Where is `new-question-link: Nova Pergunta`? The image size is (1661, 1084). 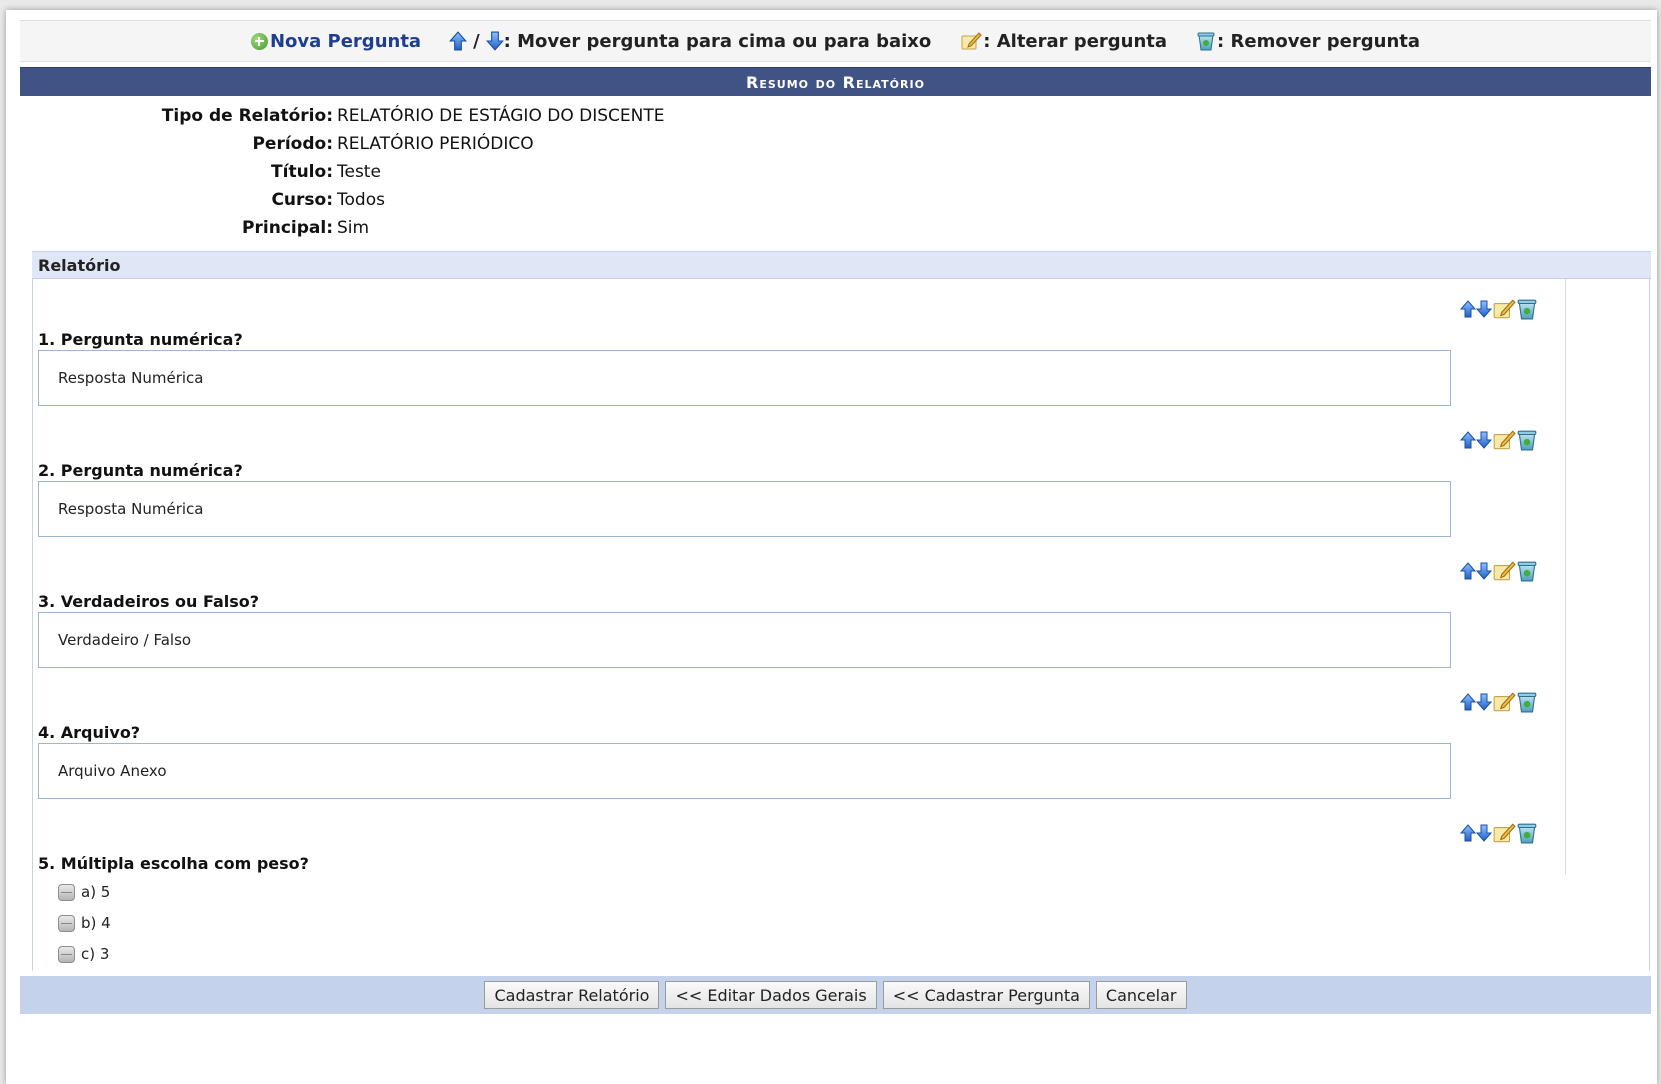
new-question-link: Nova Pergunta is located at coordinates (345, 41).